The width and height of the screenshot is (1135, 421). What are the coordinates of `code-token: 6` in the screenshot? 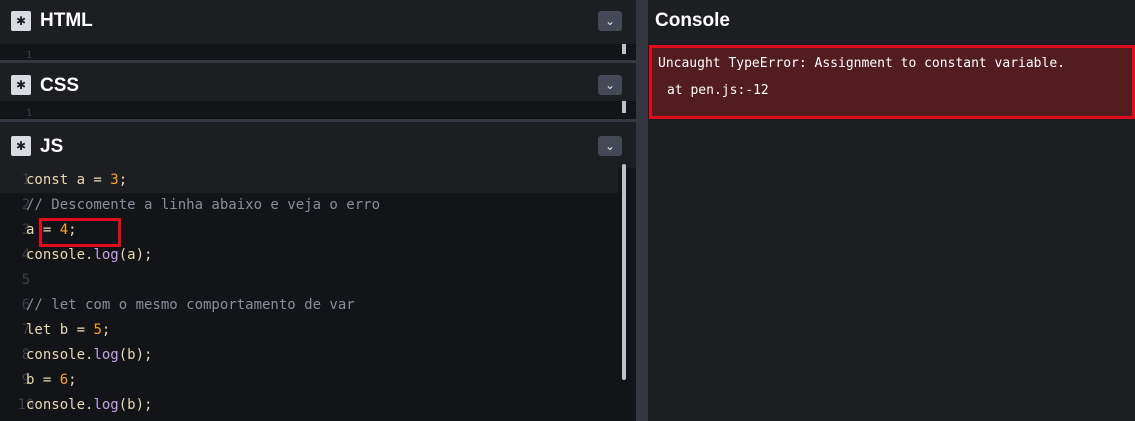 It's located at (64, 380).